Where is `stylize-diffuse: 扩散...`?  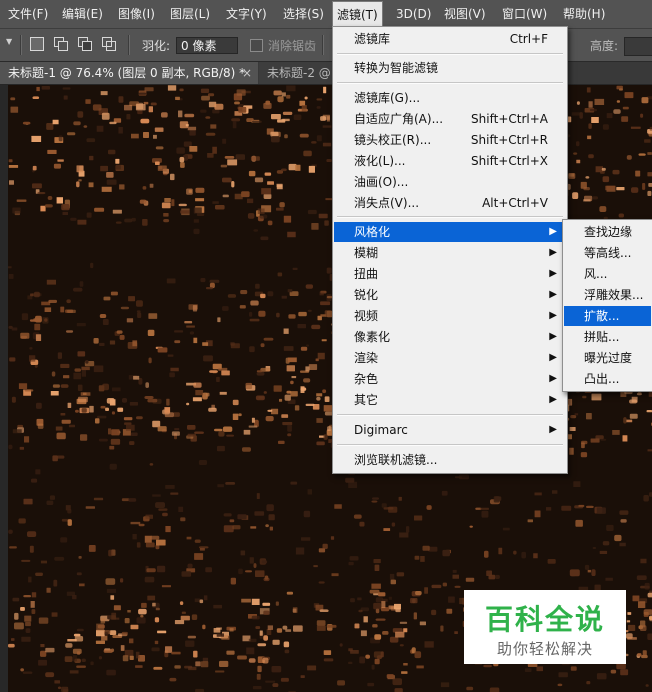 stylize-diffuse: 扩散... is located at coordinates (607, 316).